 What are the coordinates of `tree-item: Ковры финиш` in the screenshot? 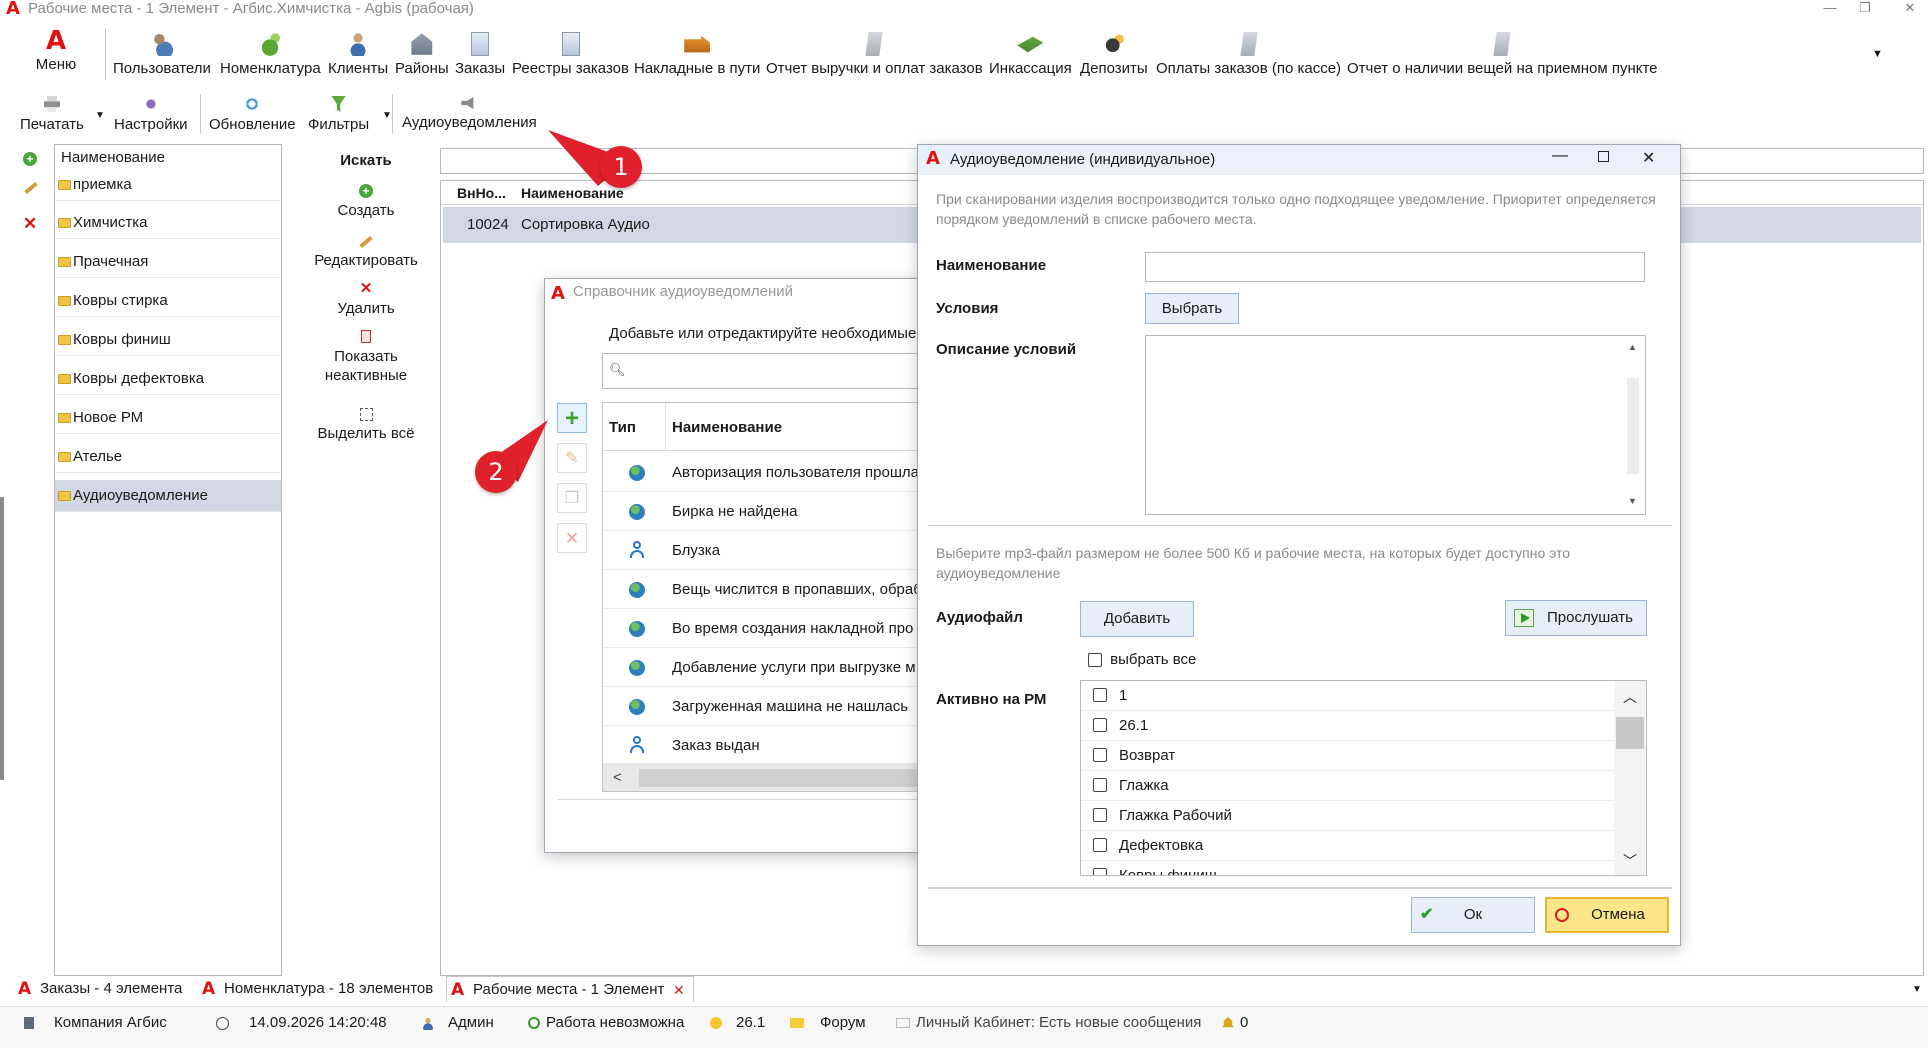 It's located at (168, 340).